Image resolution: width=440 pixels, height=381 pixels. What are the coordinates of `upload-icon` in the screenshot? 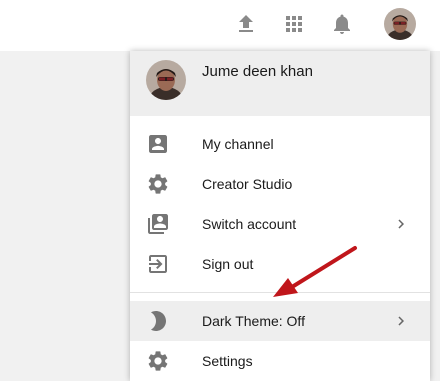 It's located at (246, 24).